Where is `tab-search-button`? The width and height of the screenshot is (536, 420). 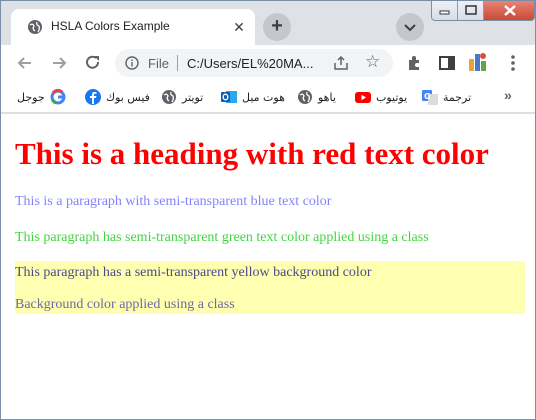 tab-search-button is located at coordinates (410, 27).